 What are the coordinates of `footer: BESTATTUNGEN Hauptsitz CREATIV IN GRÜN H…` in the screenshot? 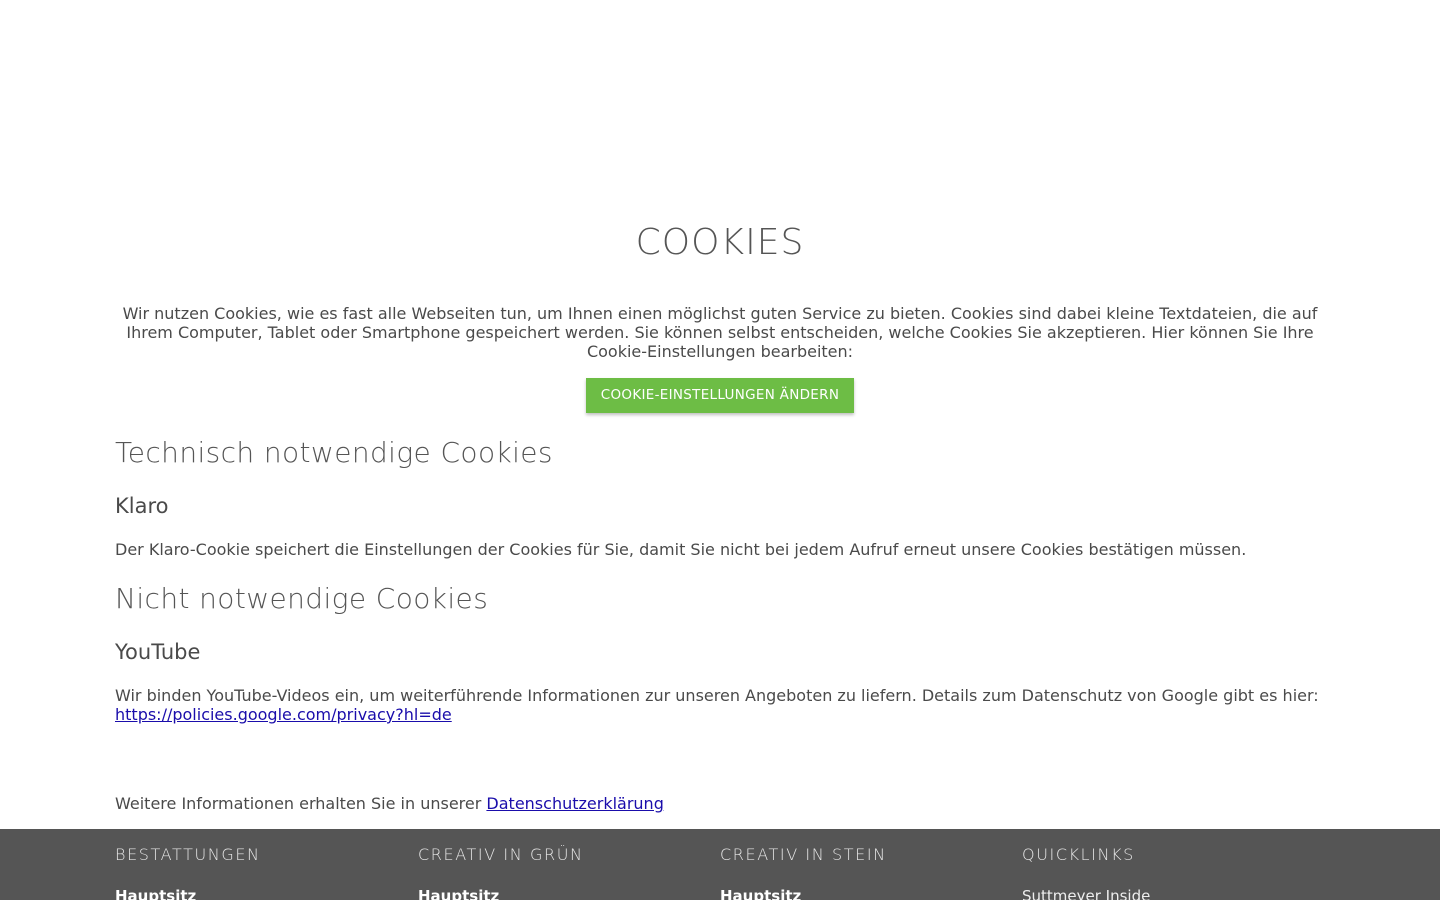 It's located at (720, 864).